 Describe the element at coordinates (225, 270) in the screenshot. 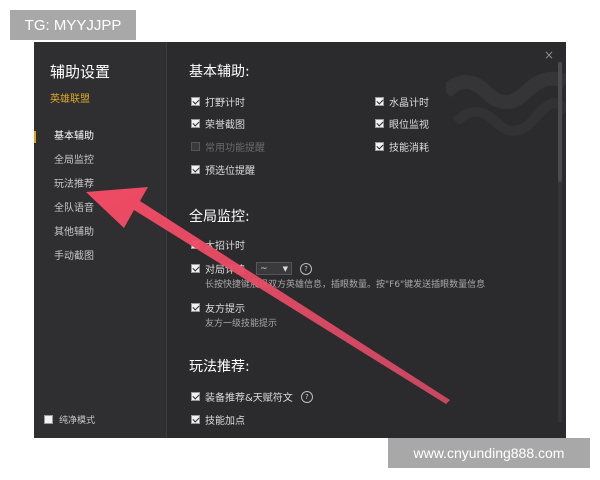

I see `option-label: 对局详情` at that location.